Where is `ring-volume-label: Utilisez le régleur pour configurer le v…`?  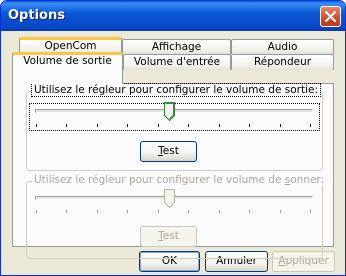
ring-volume-label: Utilisez le régleur pour configurer le v… is located at coordinates (179, 180).